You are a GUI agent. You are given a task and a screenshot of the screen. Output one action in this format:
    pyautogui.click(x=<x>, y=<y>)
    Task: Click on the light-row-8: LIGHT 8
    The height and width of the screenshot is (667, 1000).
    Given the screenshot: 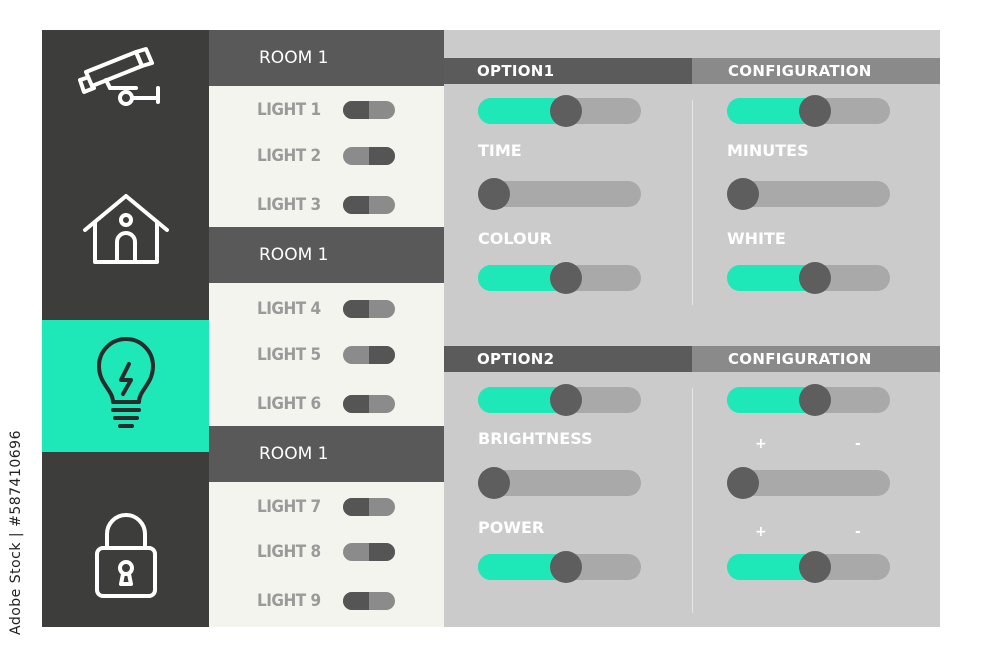 What is the action you would take?
    pyautogui.click(x=326, y=552)
    